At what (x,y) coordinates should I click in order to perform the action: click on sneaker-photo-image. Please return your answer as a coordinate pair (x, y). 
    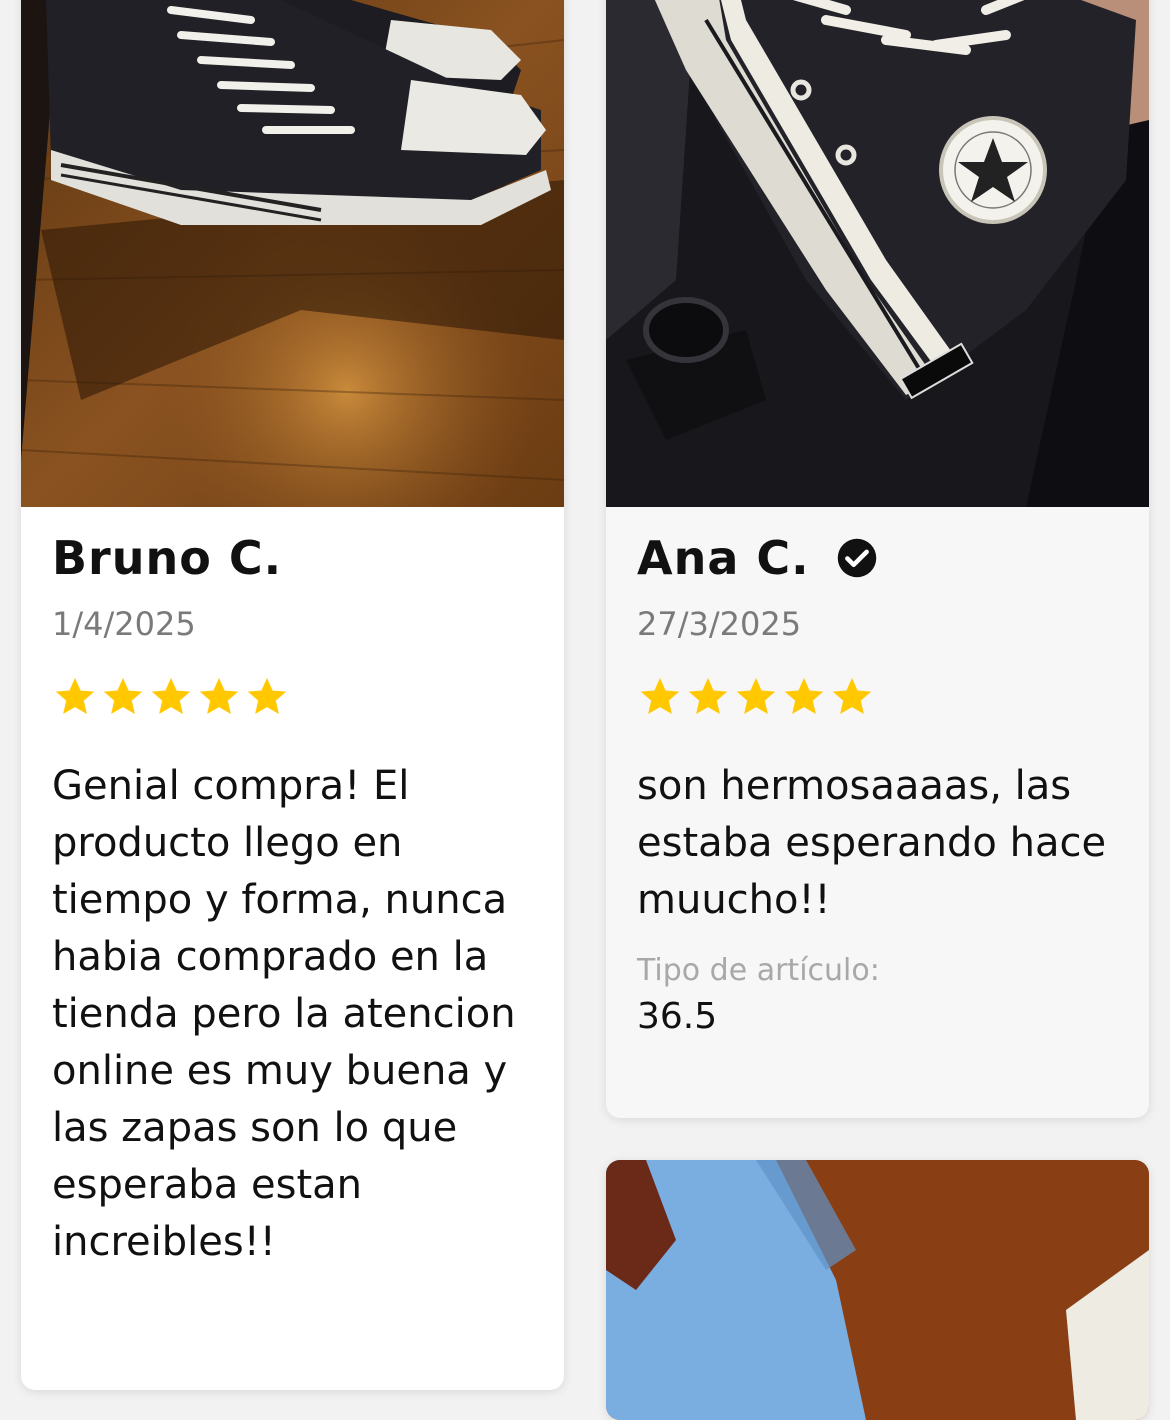
    Looking at the image, I should click on (877, 1290).